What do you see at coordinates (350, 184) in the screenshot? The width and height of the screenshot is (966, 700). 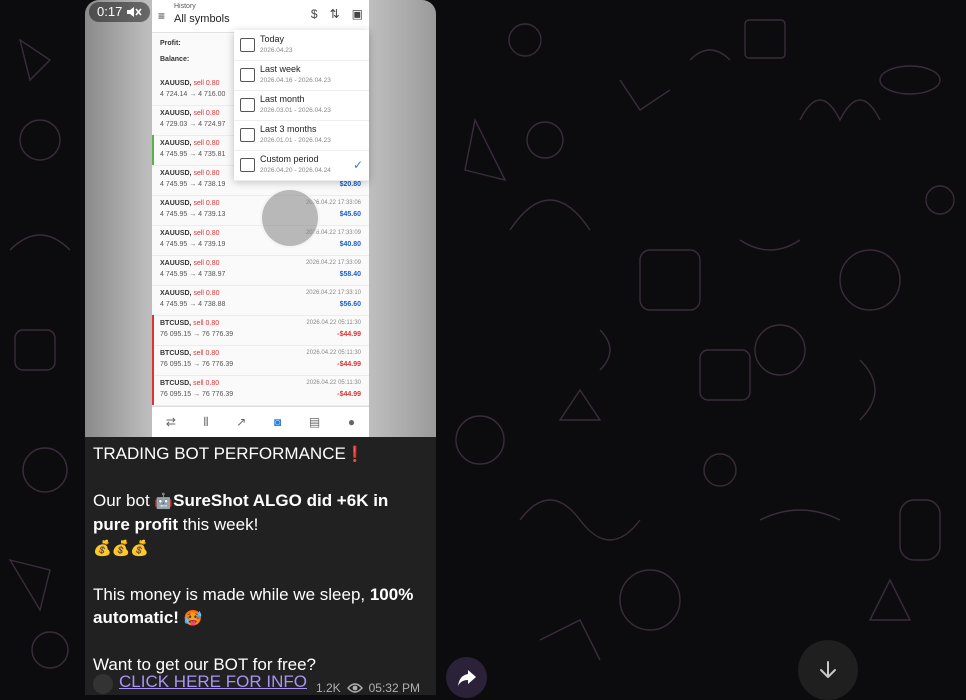 I see `trade-profit: $20.80` at bounding box center [350, 184].